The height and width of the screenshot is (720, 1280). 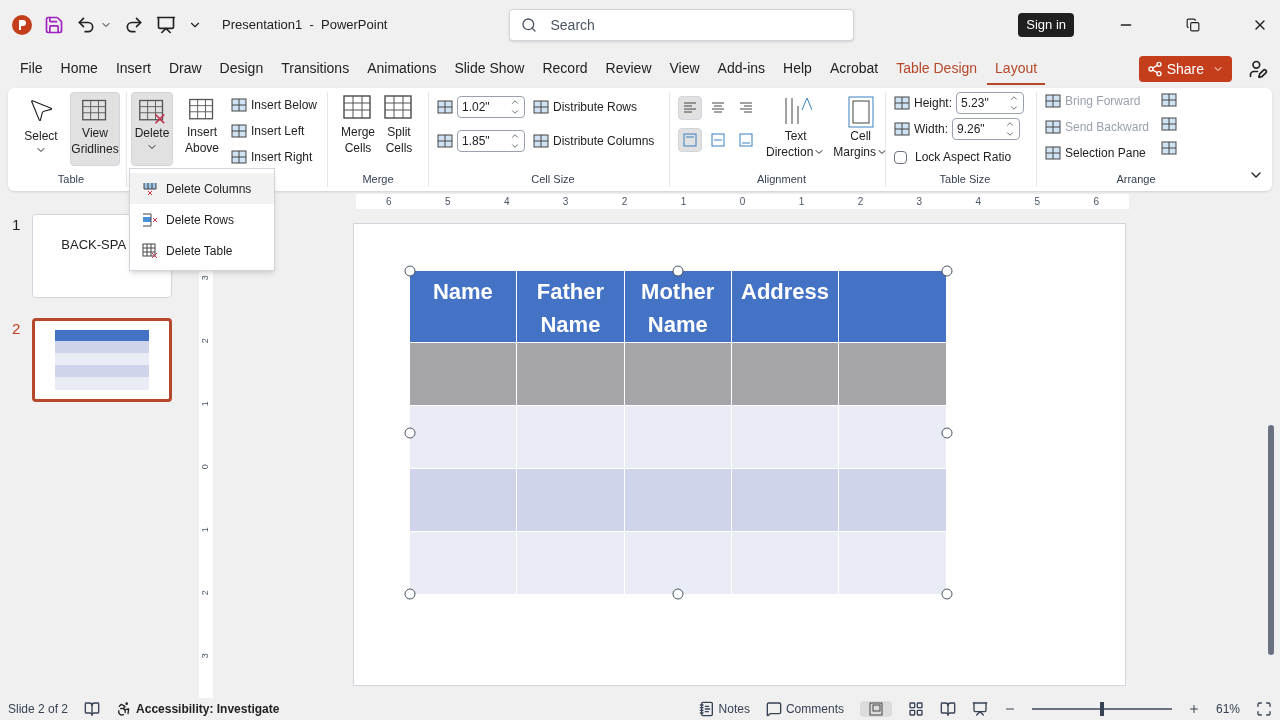 I want to click on group-label: Cell Size, so click(x=553, y=179).